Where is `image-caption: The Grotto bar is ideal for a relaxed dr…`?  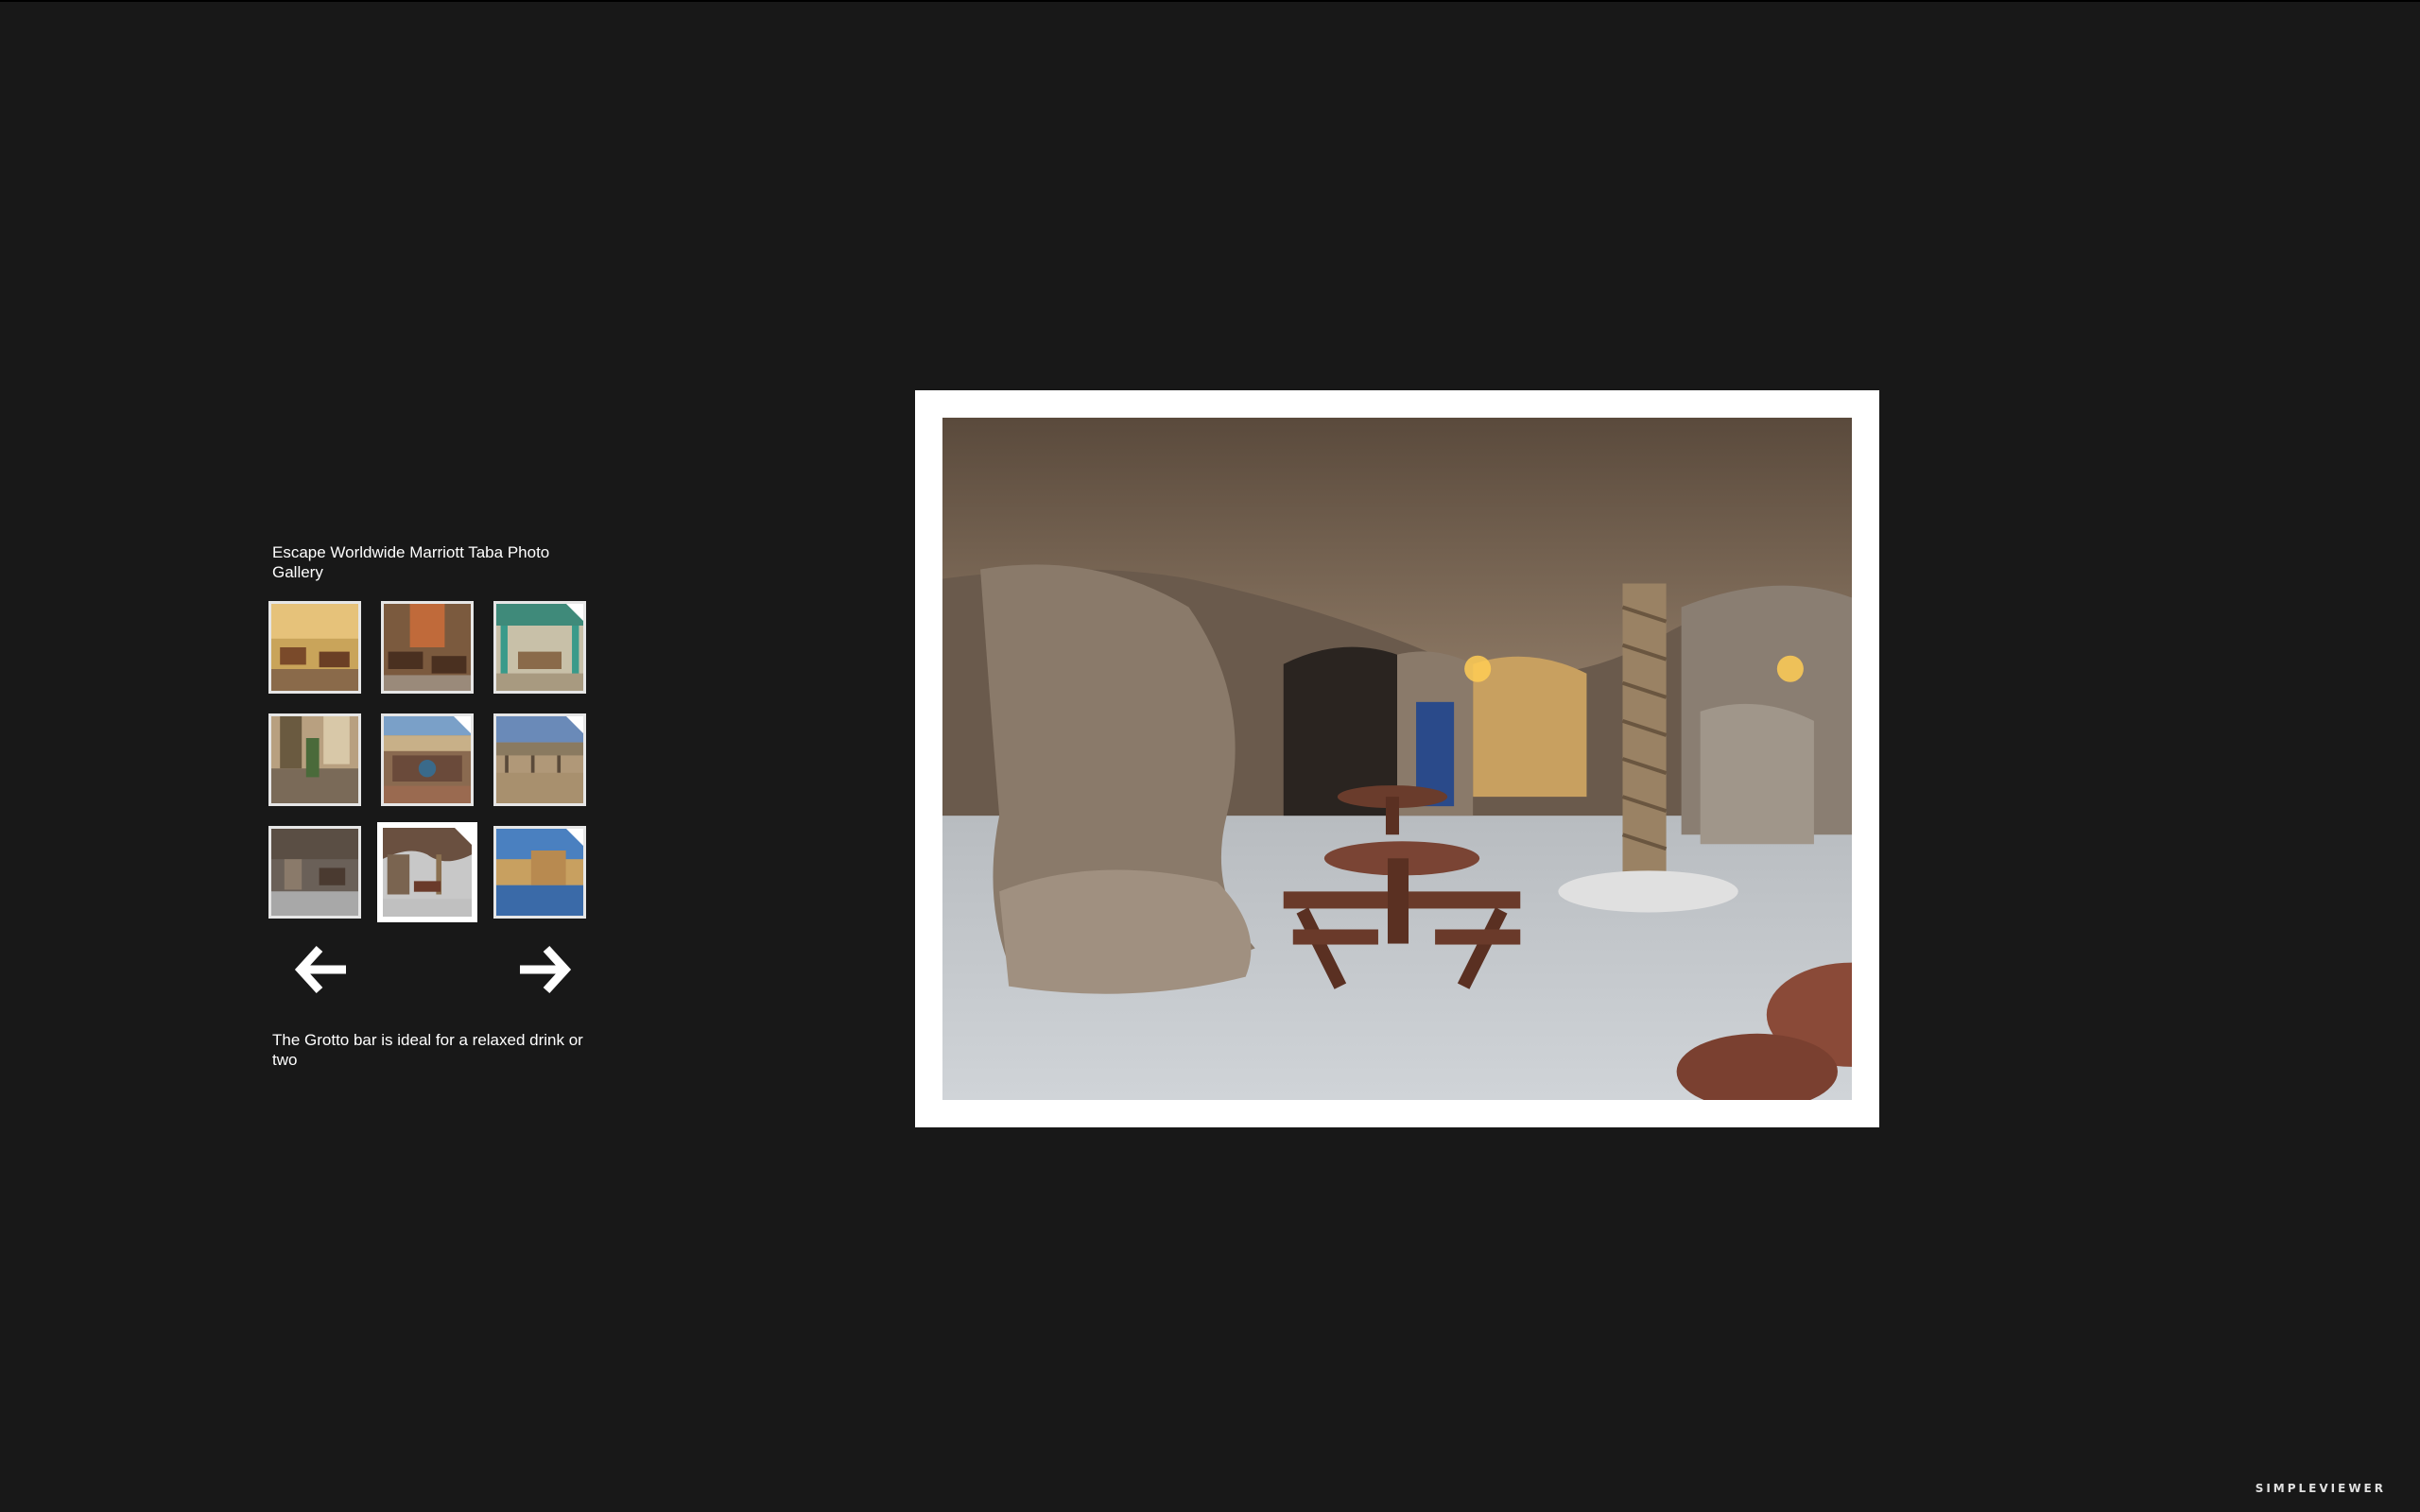 image-caption: The Grotto bar is ideal for a relaxed dr… is located at coordinates (427, 1050).